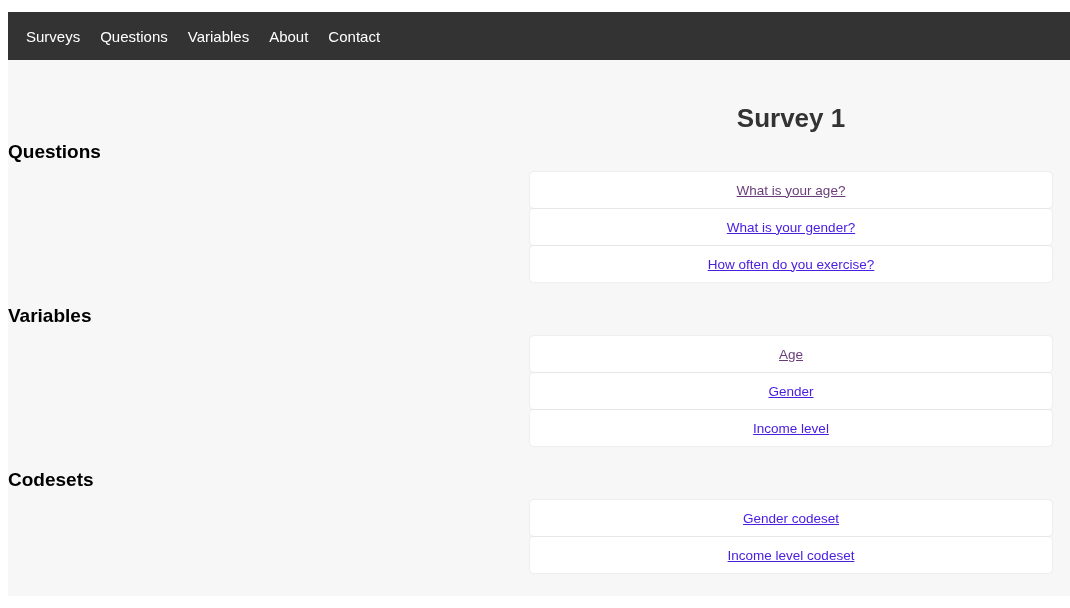 The height and width of the screenshot is (608, 1070). I want to click on item-link: Gender codeset, so click(791, 518).